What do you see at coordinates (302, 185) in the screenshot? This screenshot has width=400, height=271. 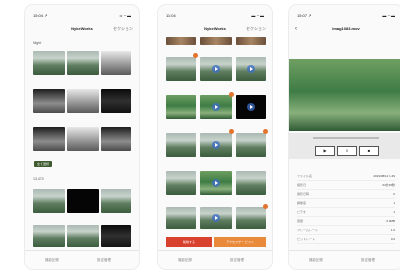 I see `info-key: 撮影日` at bounding box center [302, 185].